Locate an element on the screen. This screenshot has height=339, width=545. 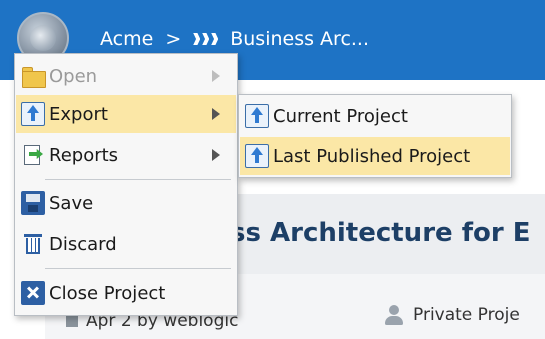
project-chevrons-icon is located at coordinates (206, 39).